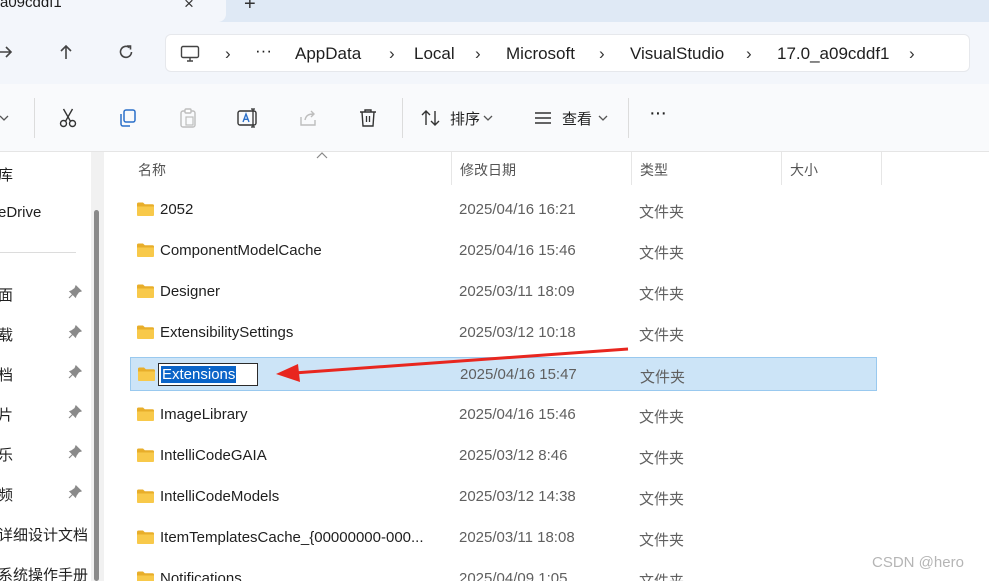 This screenshot has height=581, width=989. What do you see at coordinates (190, 291) in the screenshot?
I see `file-name: Designer` at bounding box center [190, 291].